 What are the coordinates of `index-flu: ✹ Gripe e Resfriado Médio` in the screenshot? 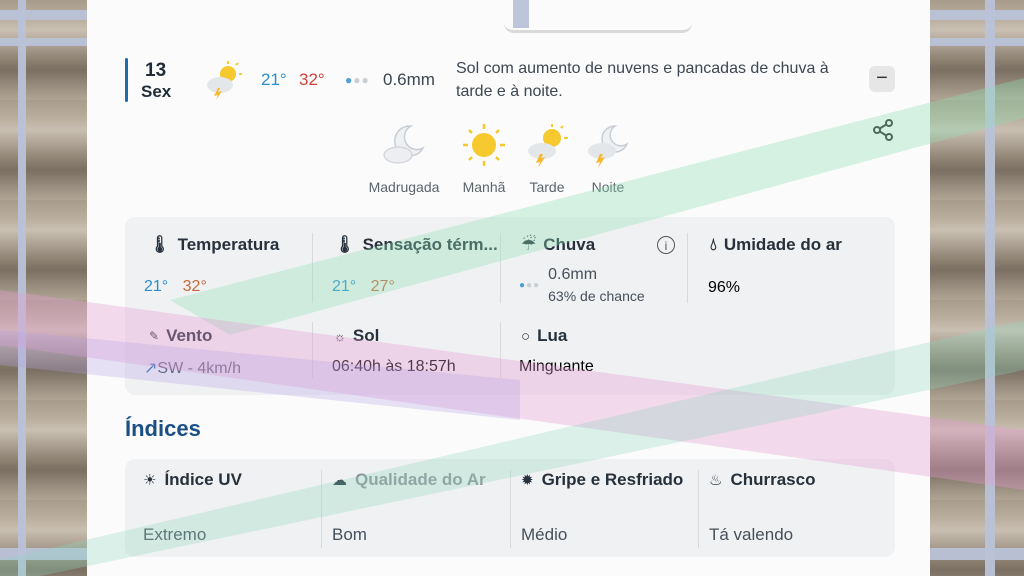 It's located at (602, 507).